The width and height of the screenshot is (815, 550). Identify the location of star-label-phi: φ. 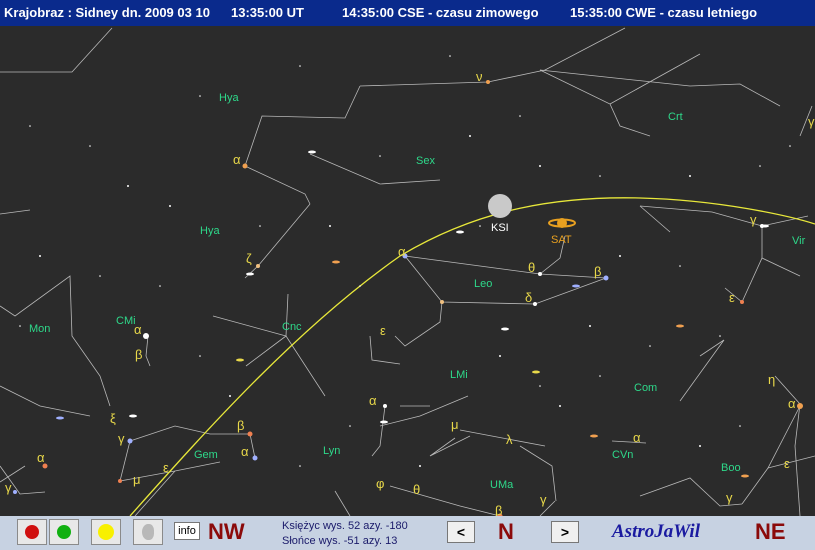
(380, 483).